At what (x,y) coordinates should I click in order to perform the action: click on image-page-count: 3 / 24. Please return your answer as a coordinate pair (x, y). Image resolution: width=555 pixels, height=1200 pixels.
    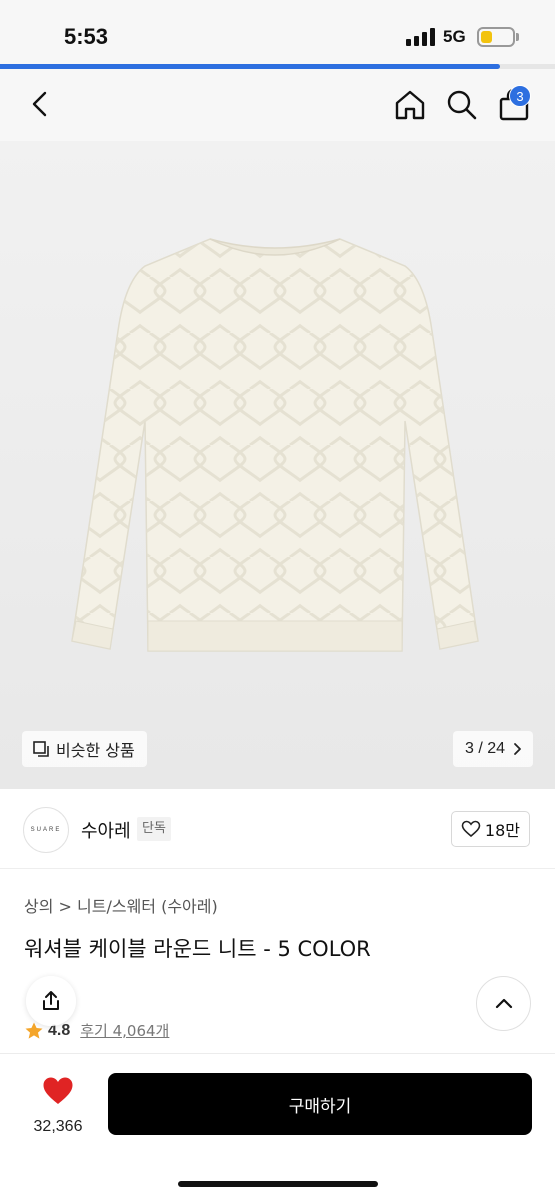
    Looking at the image, I should click on (484, 748).